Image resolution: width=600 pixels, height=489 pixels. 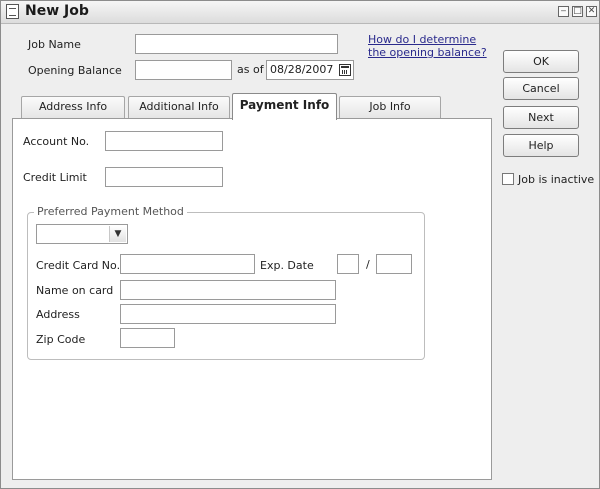 I want to click on name-on-card-label: Name on card, so click(x=75, y=290).